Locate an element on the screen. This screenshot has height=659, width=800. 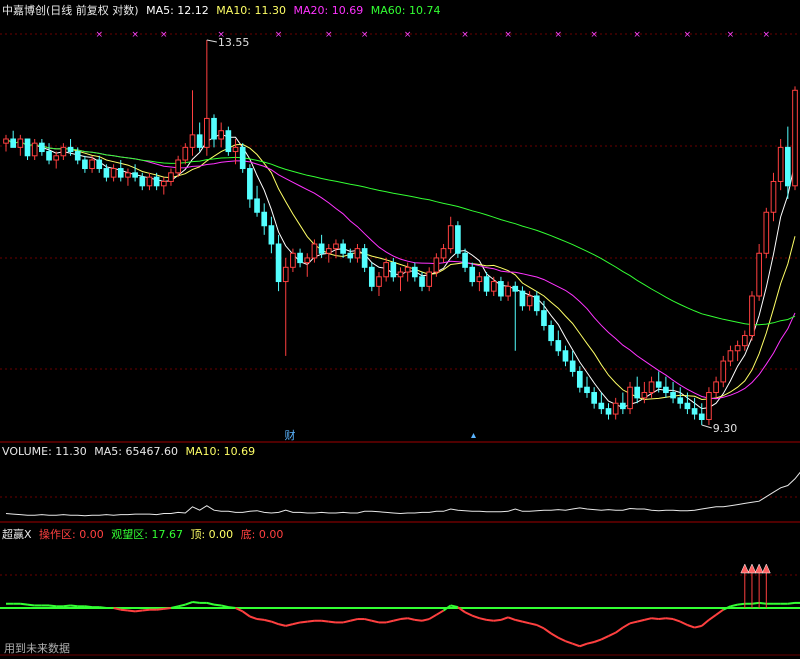
ma10-value: MA10: 11.30 is located at coordinates (251, 10).